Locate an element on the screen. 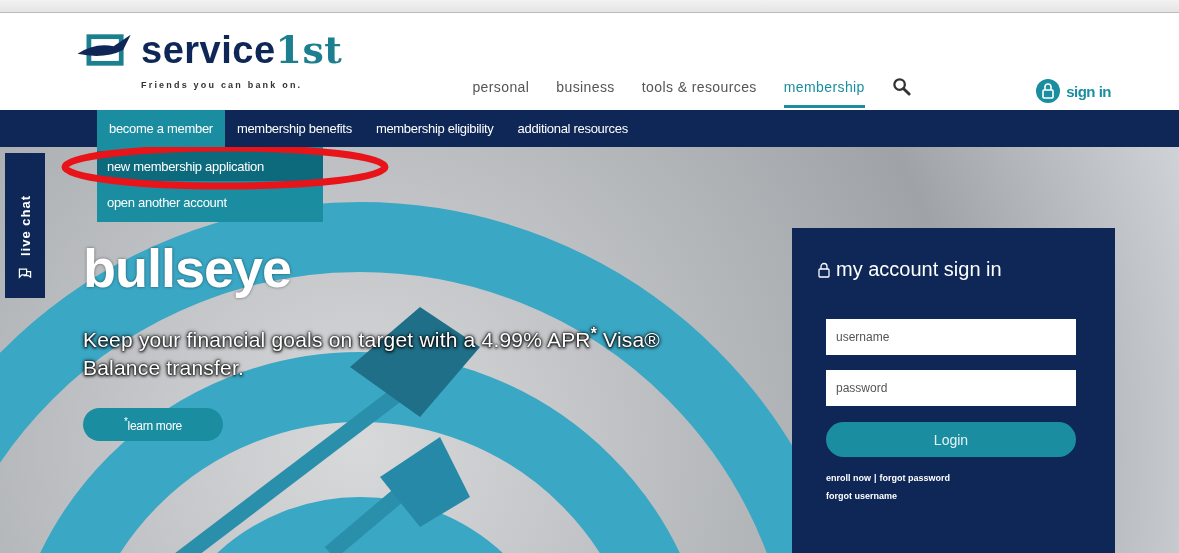 This screenshot has height=553, width=1179. logo-text: service1st is located at coordinates (242, 49).